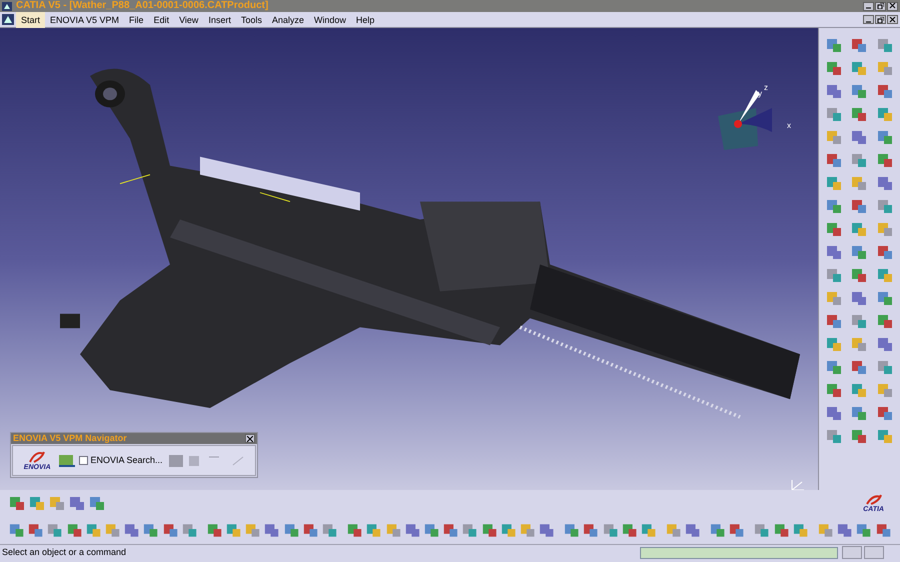 The image size is (900, 562). I want to click on menu-item: ENOVIA V5 VPM, so click(84, 20).